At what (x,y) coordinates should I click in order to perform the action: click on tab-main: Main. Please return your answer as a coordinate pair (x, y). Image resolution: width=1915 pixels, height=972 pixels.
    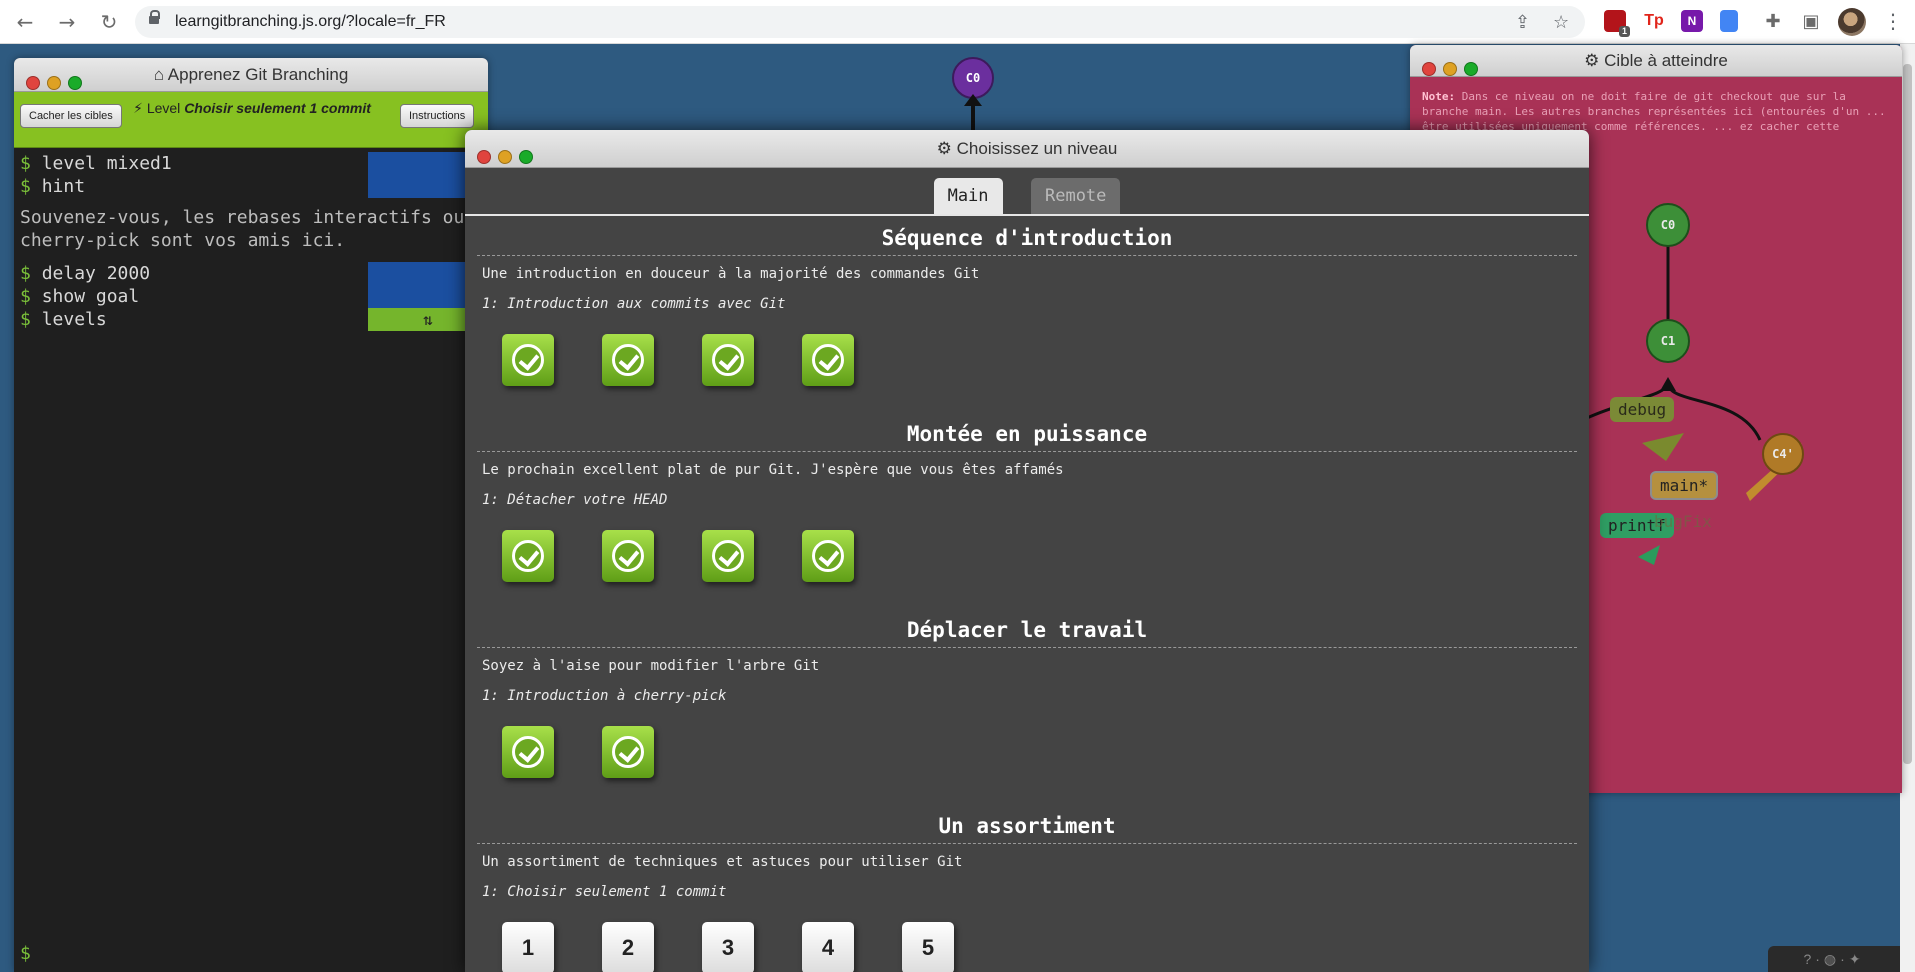
    Looking at the image, I should click on (968, 196).